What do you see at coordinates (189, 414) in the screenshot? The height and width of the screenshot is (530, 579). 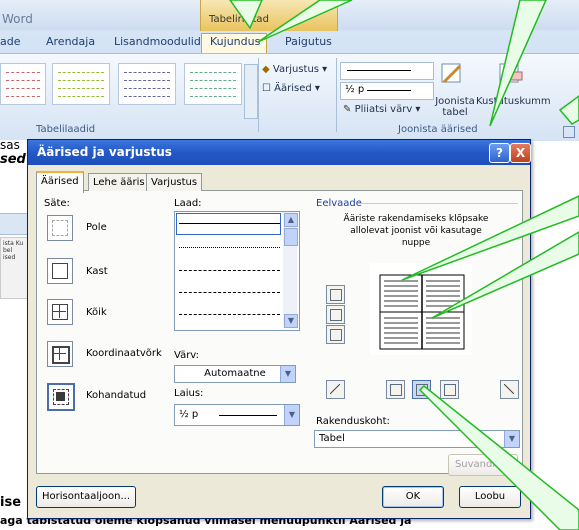 I see `width-value: ½ p` at bounding box center [189, 414].